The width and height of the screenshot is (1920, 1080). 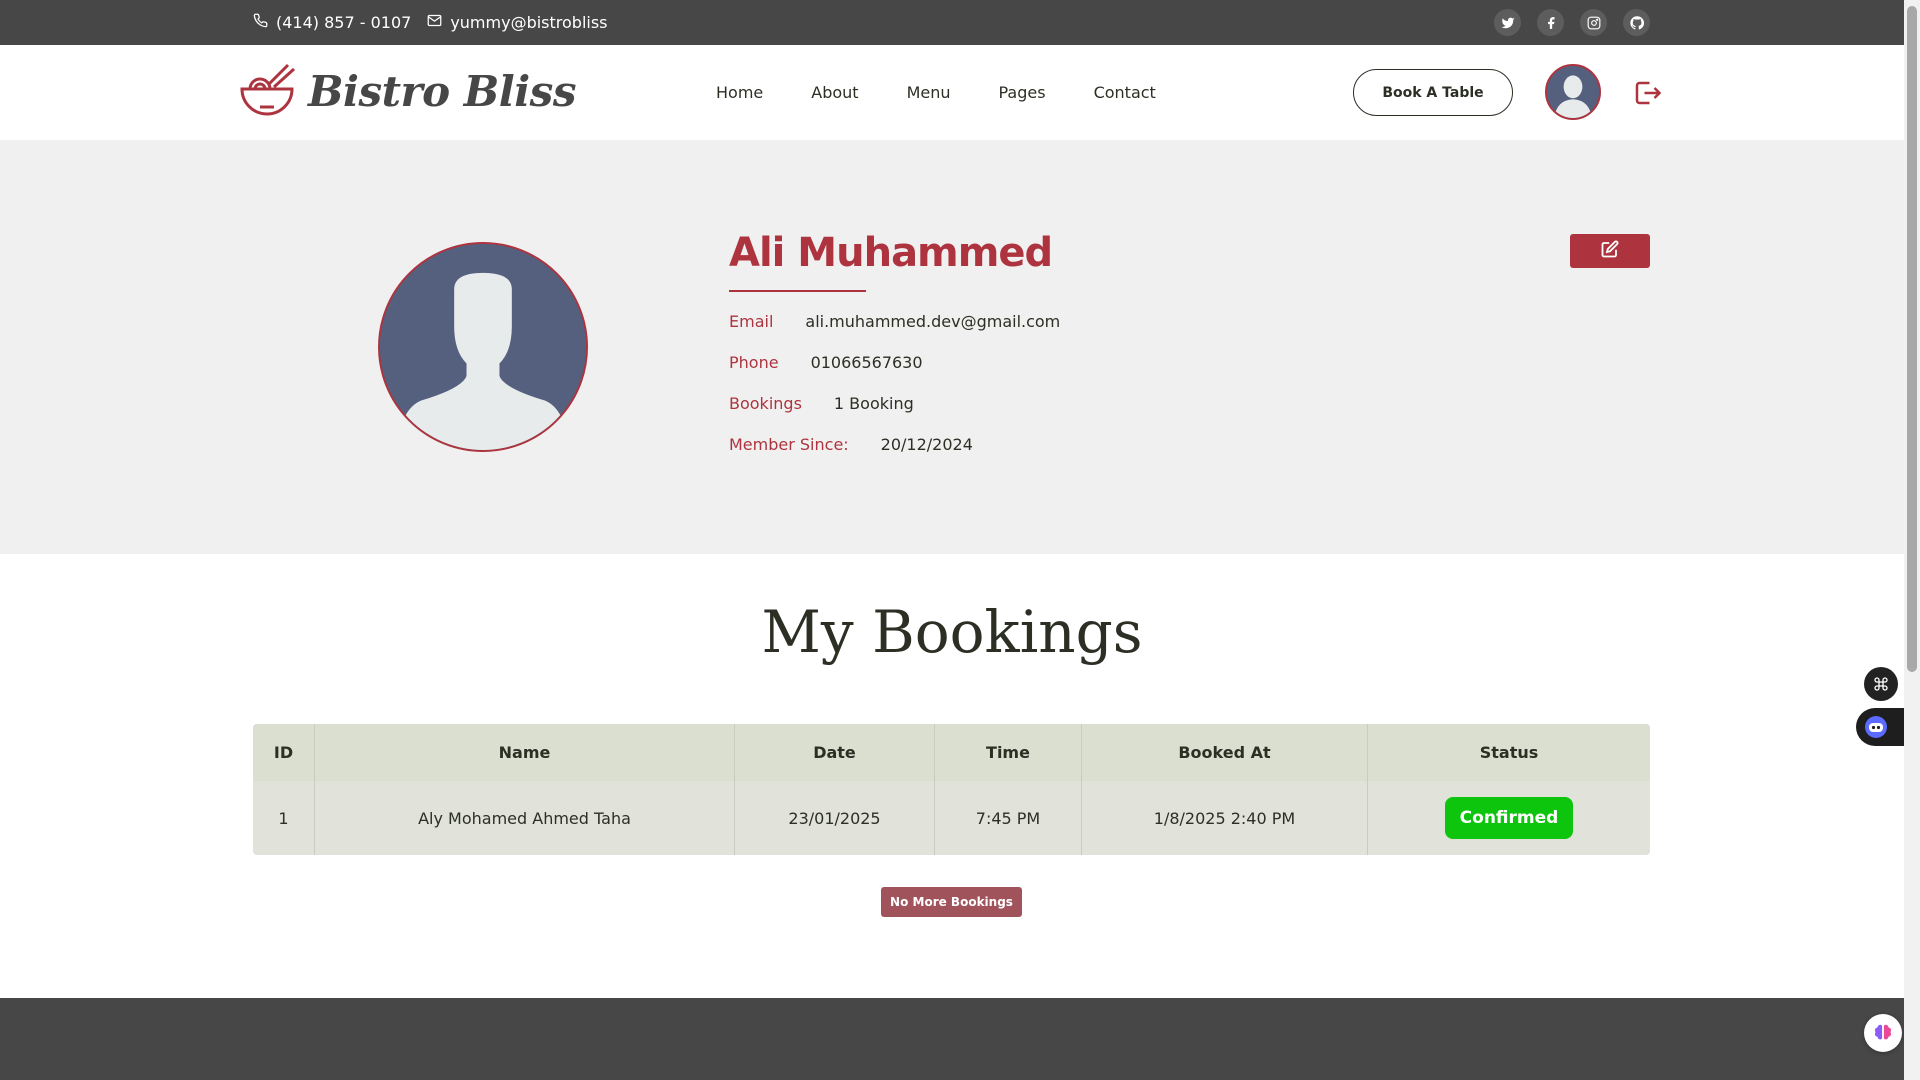 I want to click on email-label: Email, so click(x=751, y=321).